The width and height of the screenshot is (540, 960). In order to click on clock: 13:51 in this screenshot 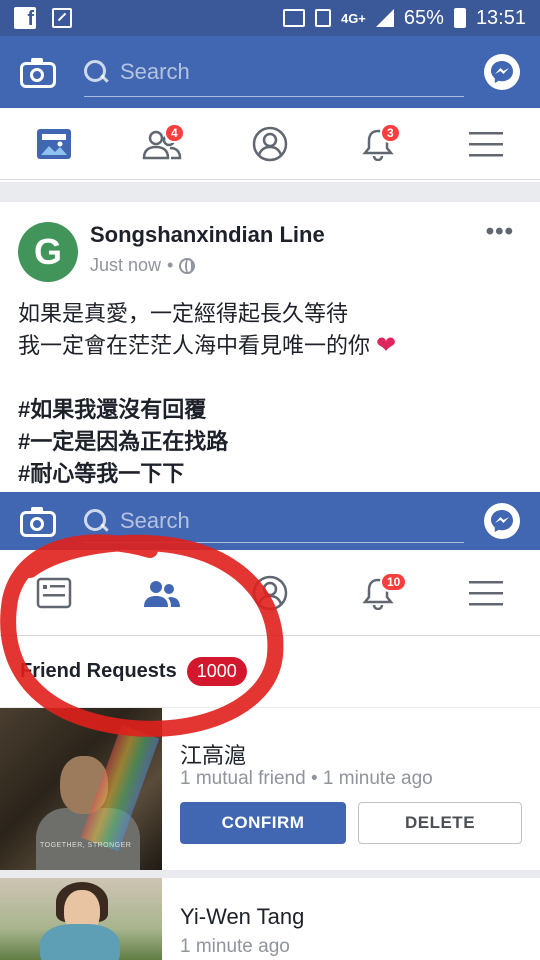, I will do `click(500, 17)`.